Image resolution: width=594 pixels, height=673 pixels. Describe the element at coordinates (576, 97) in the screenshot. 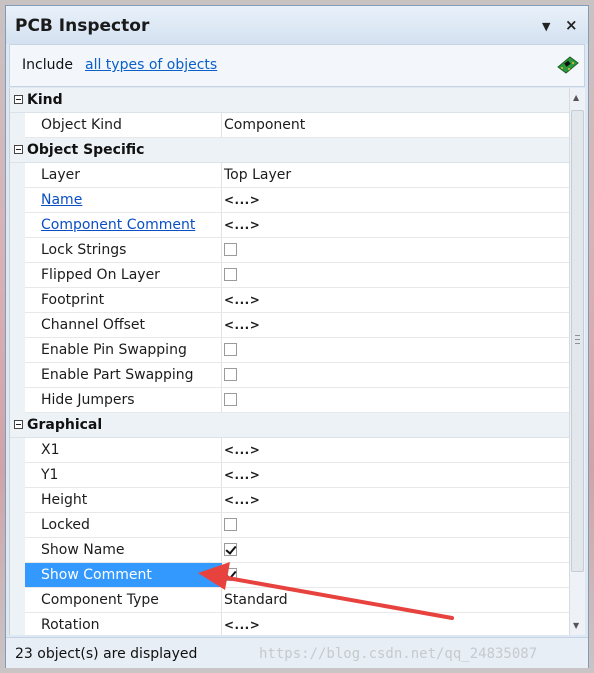

I see `scroll-up-arrow-icon: ▲` at that location.